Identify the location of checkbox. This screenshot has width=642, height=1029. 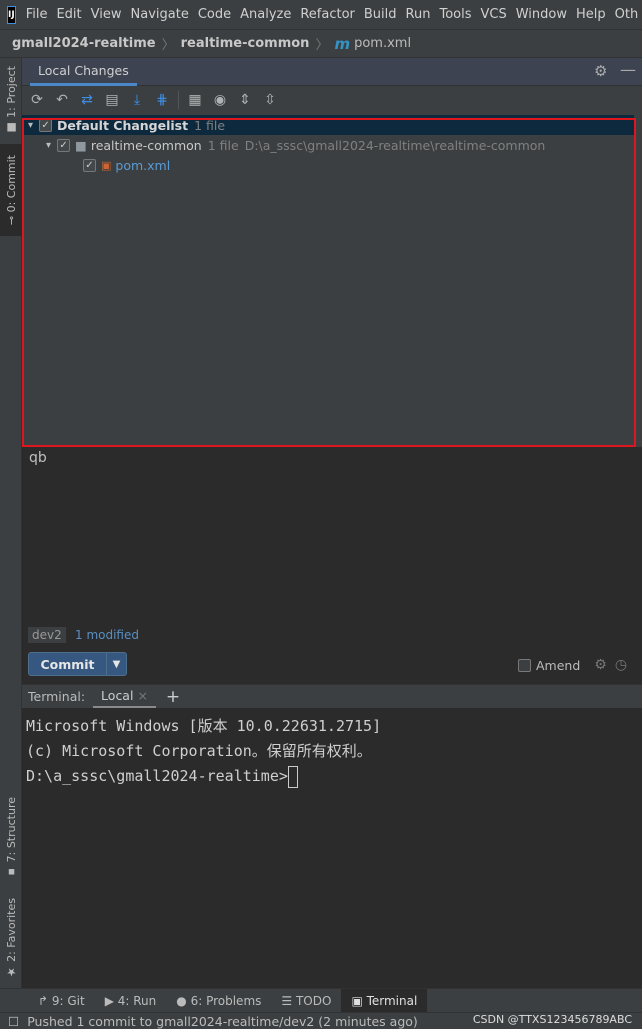
(524, 665).